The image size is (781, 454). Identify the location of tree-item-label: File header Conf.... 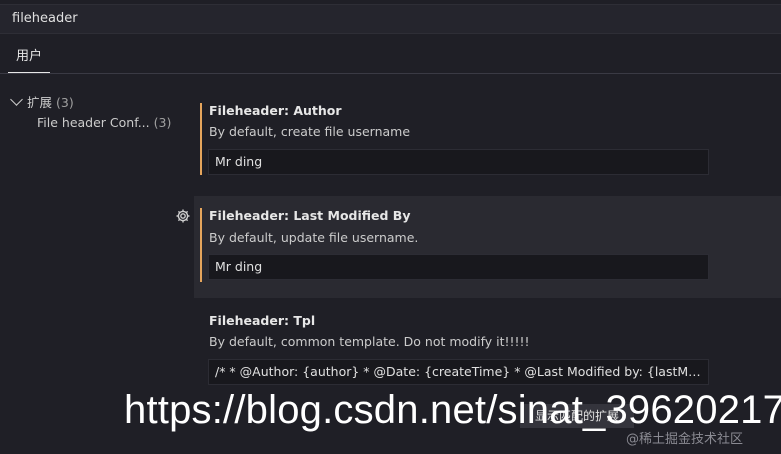
(93, 122).